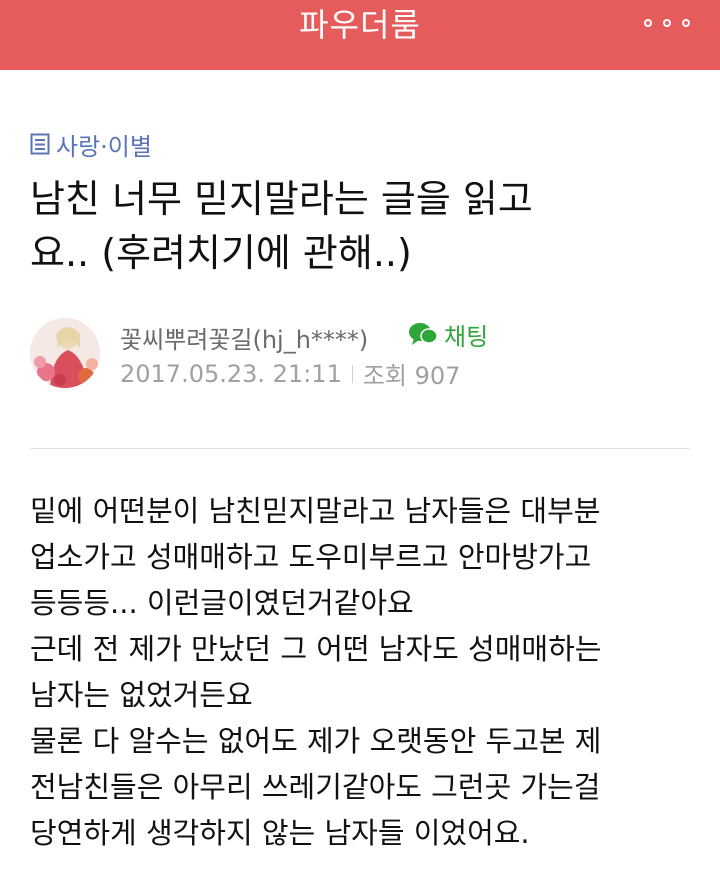 The width and height of the screenshot is (720, 876). I want to click on view-count: 조회 907, so click(411, 376).